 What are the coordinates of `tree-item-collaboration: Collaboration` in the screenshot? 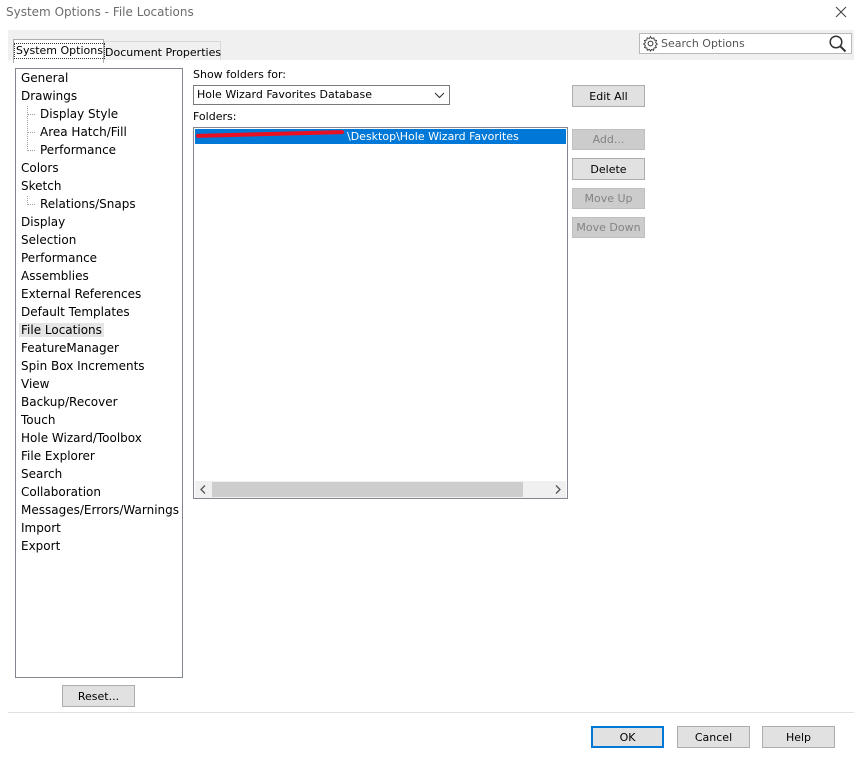 It's located at (61, 492).